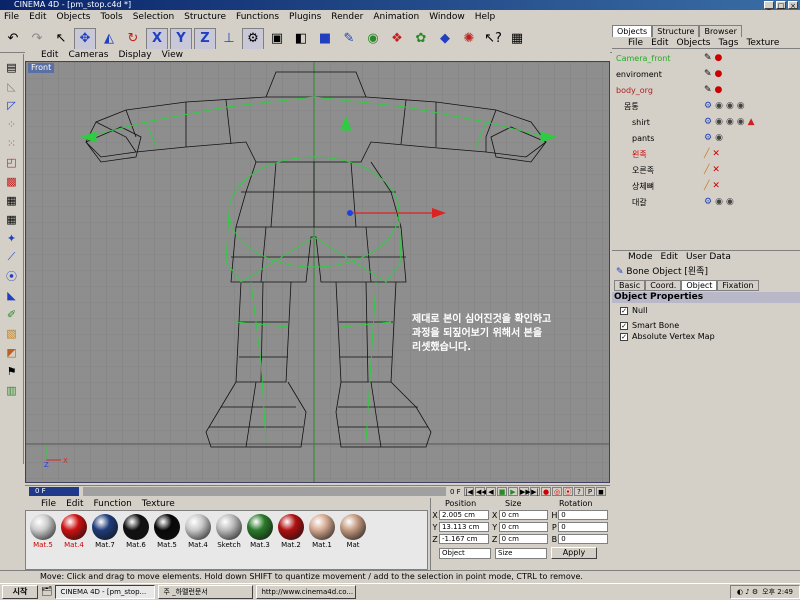 This screenshot has width=800, height=600. Describe the element at coordinates (134, 55) in the screenshot. I see `viewport-menu-display: Display` at that location.